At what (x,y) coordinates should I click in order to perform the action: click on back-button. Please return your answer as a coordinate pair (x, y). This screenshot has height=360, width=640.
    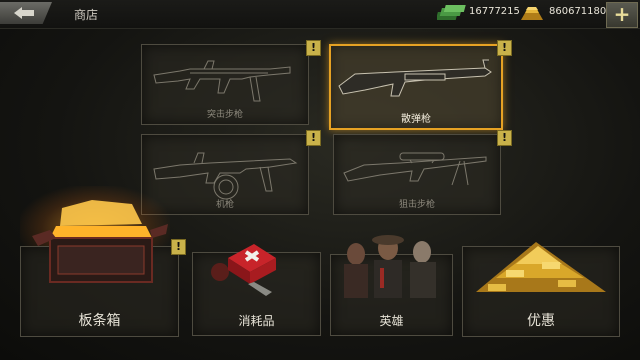
    Looking at the image, I should click on (26, 13).